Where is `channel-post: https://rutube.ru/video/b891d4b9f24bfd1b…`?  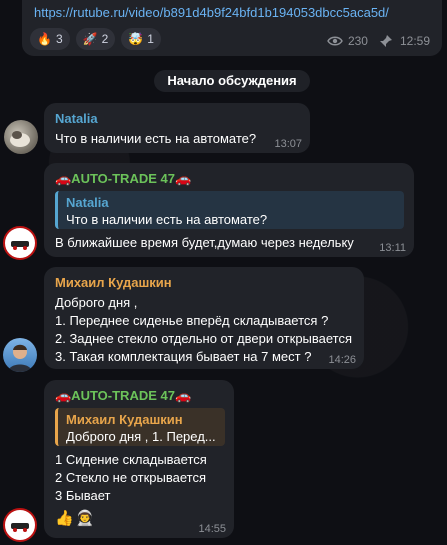 channel-post: https://rutube.ru/video/b891d4b9f24bfd1b… is located at coordinates (232, 28).